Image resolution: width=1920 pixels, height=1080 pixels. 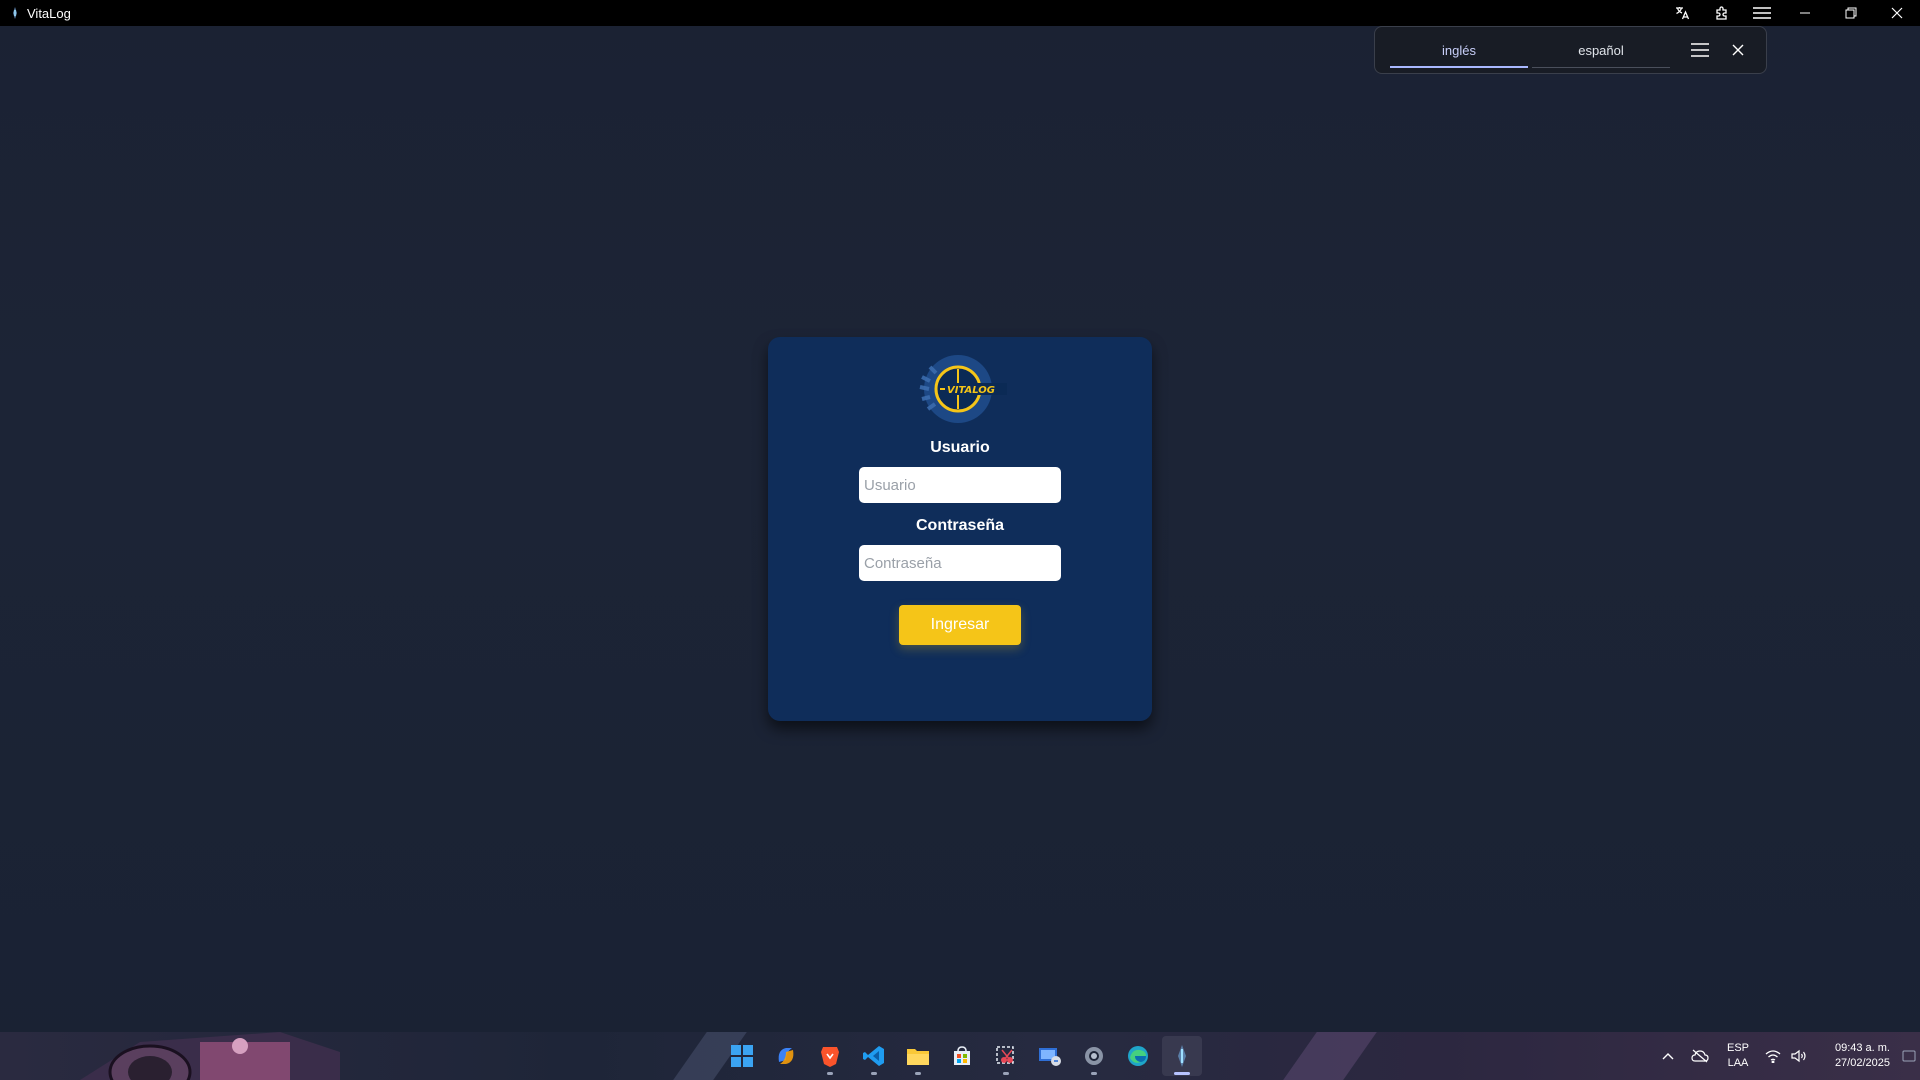 I want to click on file-explorer-app, so click(x=918, y=1056).